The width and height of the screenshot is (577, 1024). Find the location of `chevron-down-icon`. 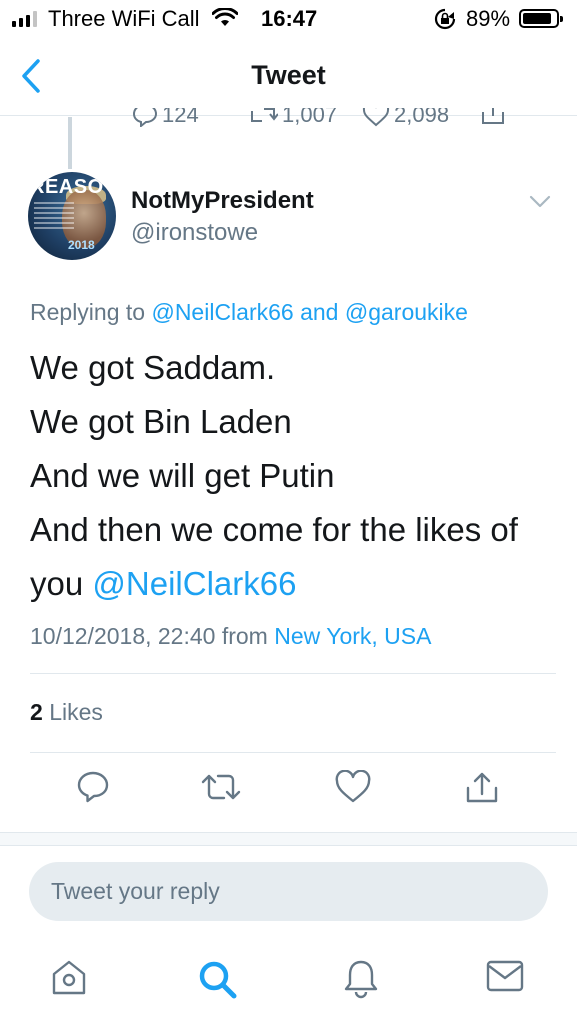

chevron-down-icon is located at coordinates (540, 204).